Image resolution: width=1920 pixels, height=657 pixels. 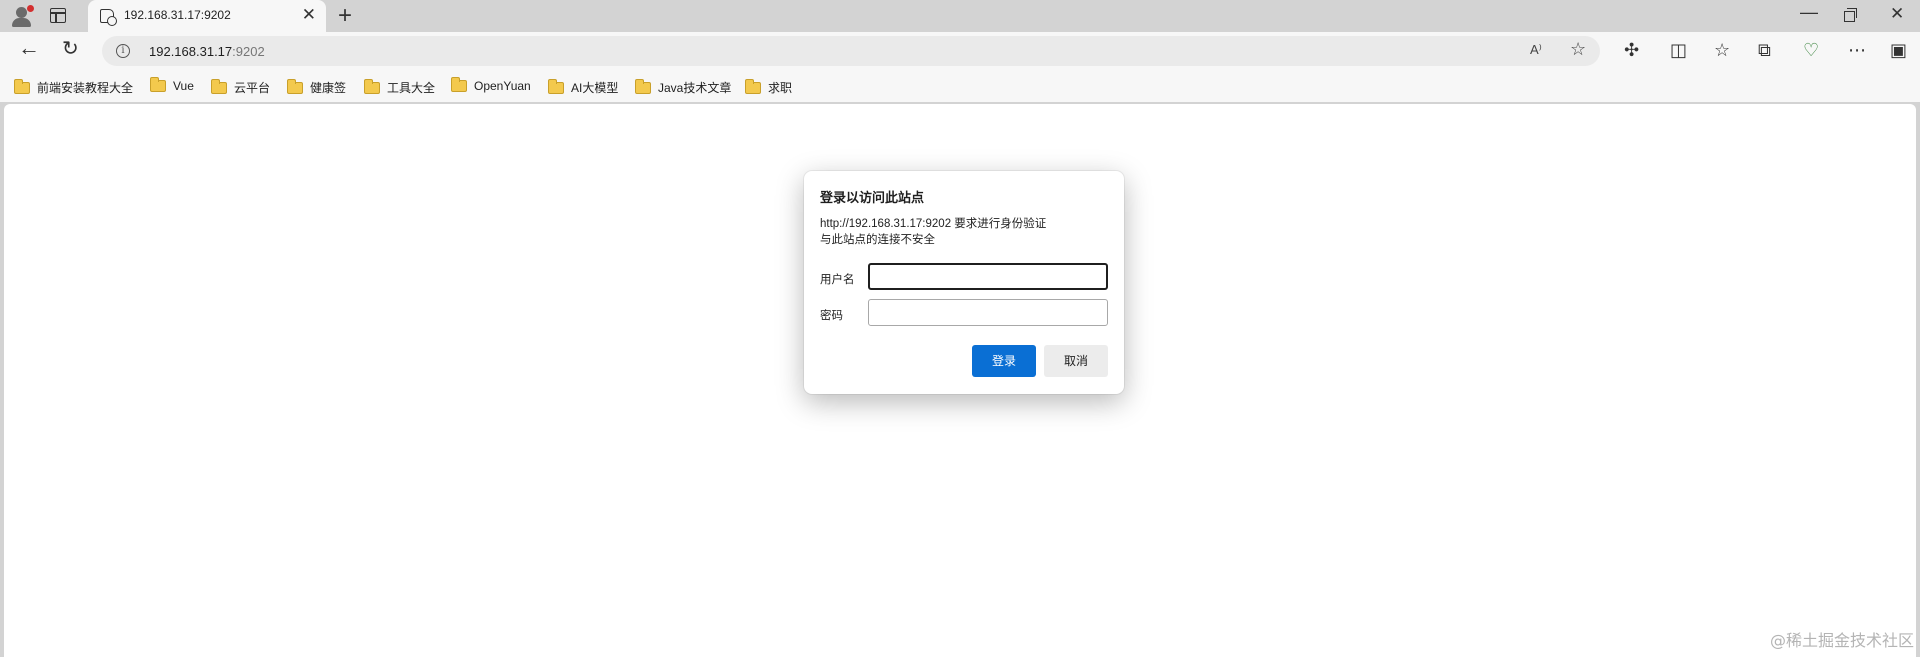 What do you see at coordinates (172, 85) in the screenshot?
I see `bookmark-folder: Vue` at bounding box center [172, 85].